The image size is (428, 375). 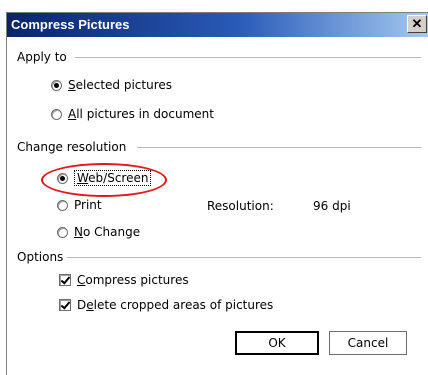 I want to click on no-change-radio: No Change, so click(x=98, y=232).